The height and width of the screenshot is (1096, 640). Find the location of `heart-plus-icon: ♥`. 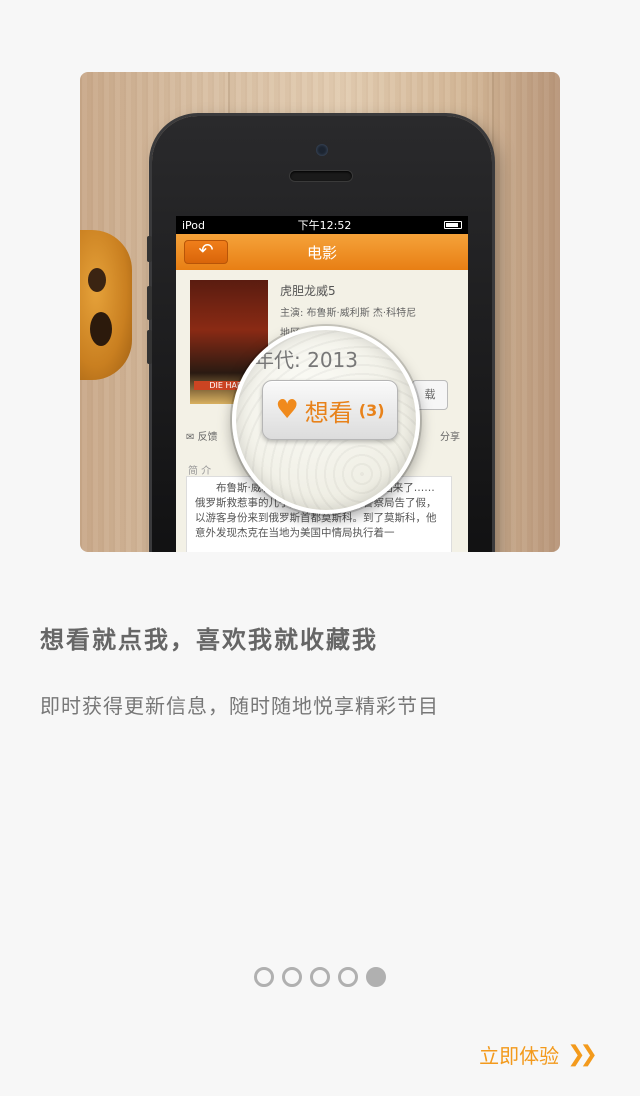

heart-plus-icon: ♥ is located at coordinates (287, 410).